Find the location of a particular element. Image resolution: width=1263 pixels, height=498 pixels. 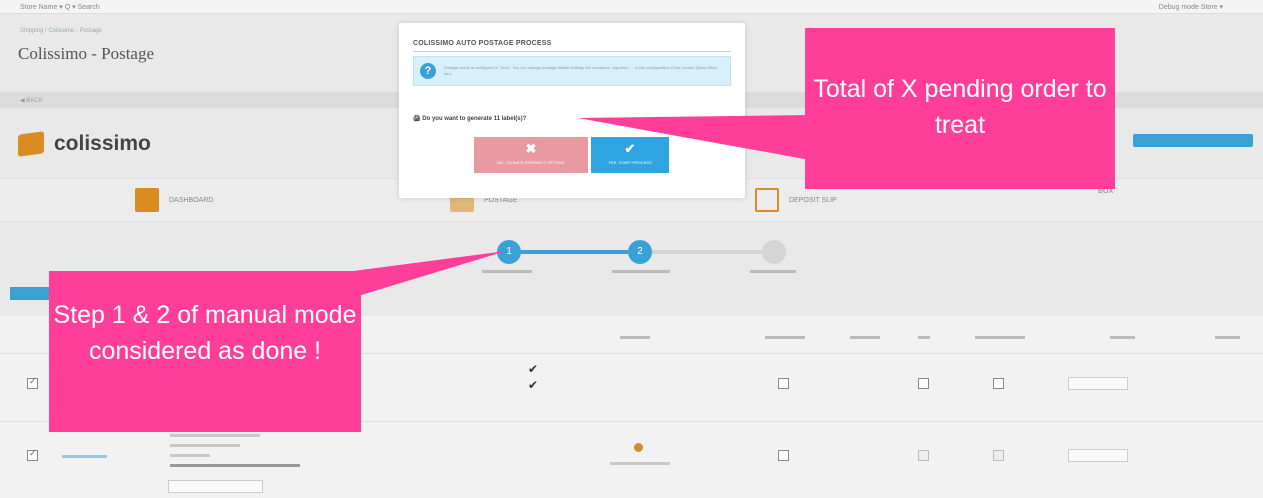

step-3-label is located at coordinates (773, 271).